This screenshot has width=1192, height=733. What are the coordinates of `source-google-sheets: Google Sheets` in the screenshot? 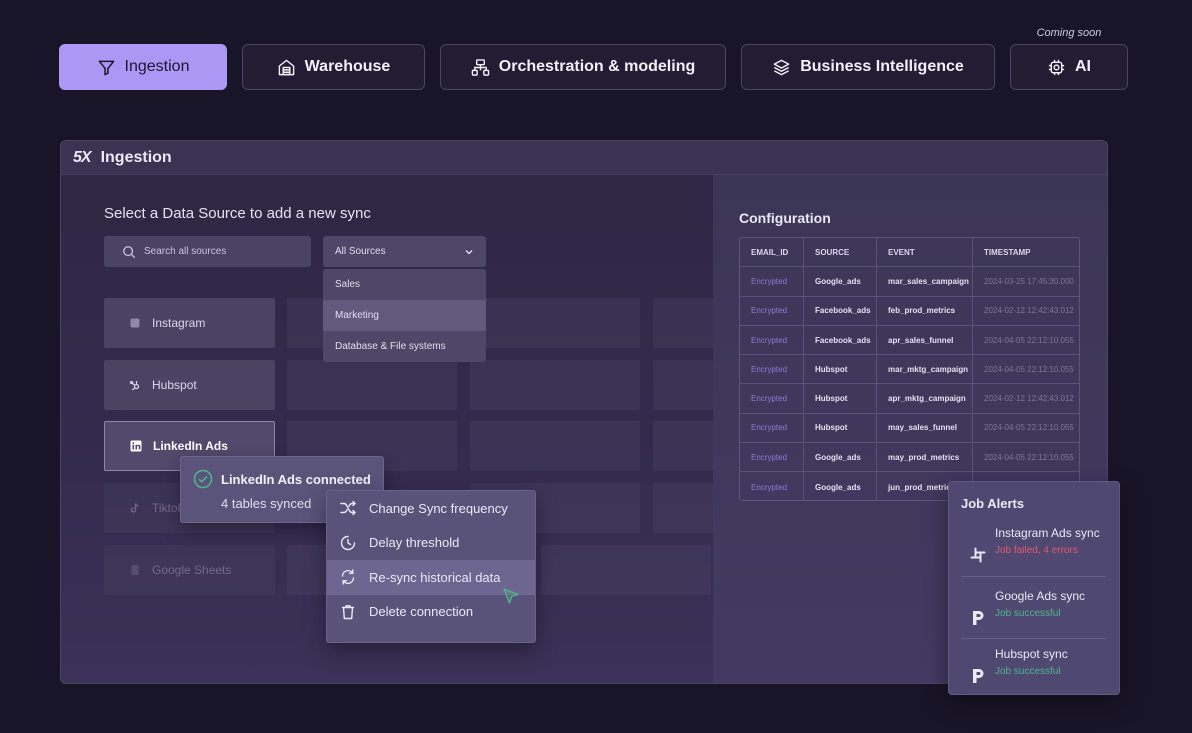 It's located at (189, 570).